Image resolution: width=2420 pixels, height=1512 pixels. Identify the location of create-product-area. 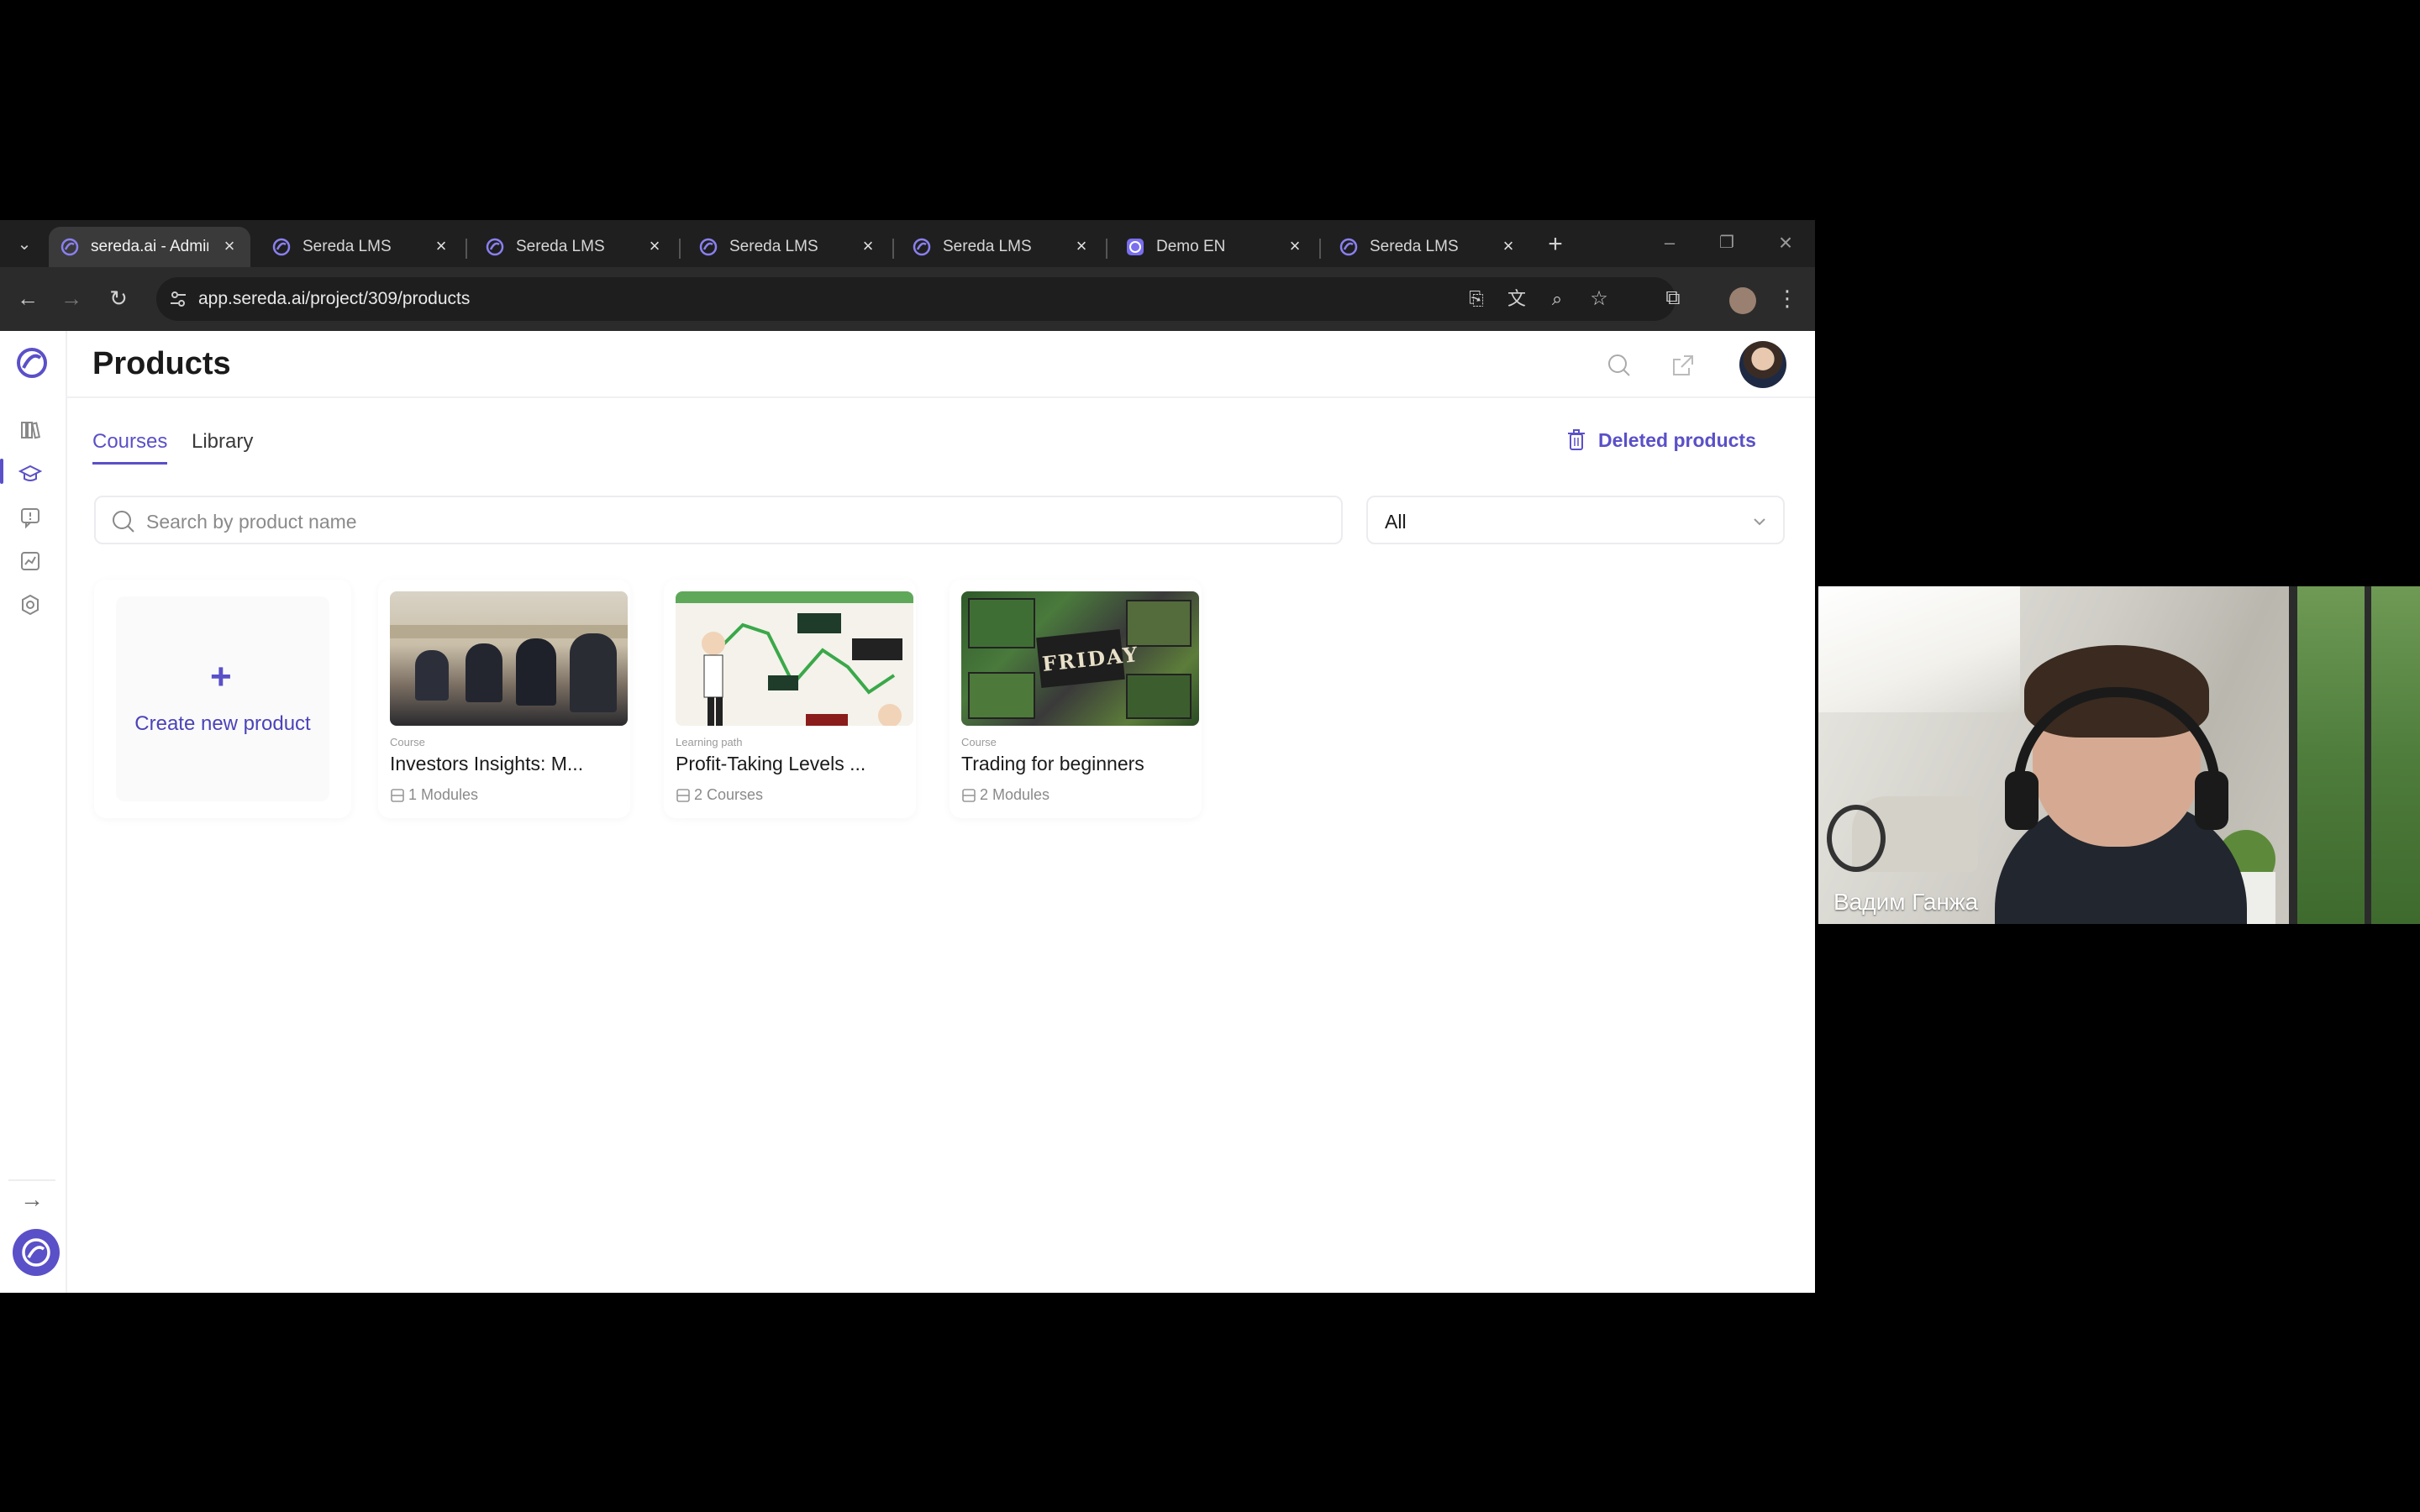
(223, 698).